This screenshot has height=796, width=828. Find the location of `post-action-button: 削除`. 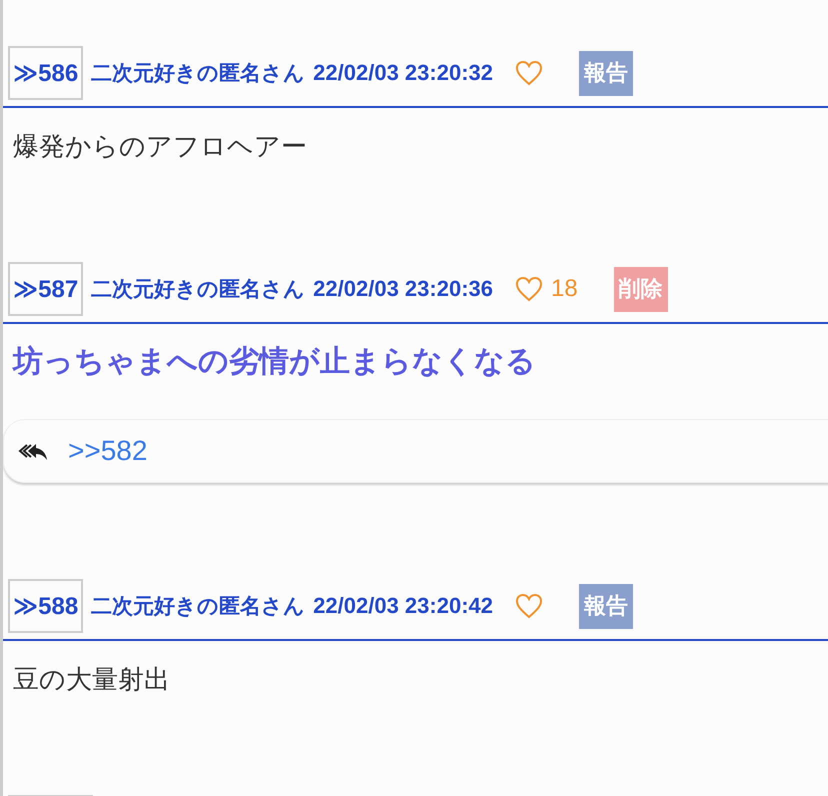

post-action-button: 削除 is located at coordinates (641, 289).